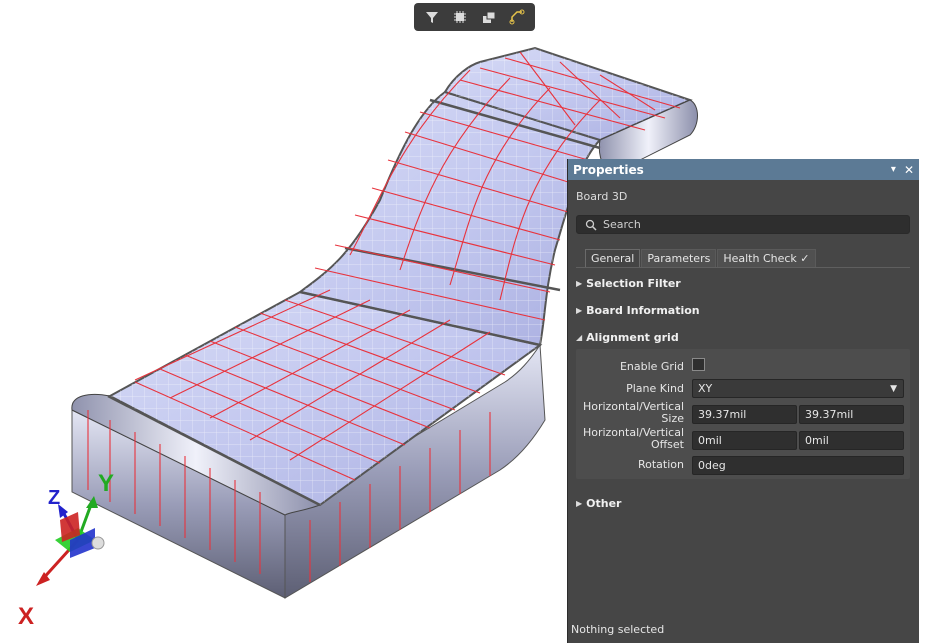 Image resolution: width=950 pixels, height=643 pixels. What do you see at coordinates (817, 440) in the screenshot?
I see `offset-vertical-value: 0mil` at bounding box center [817, 440].